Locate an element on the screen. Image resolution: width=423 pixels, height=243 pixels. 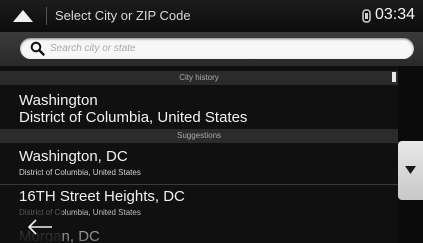
item-title: 16TH Street Heights, DC is located at coordinates (102, 196).